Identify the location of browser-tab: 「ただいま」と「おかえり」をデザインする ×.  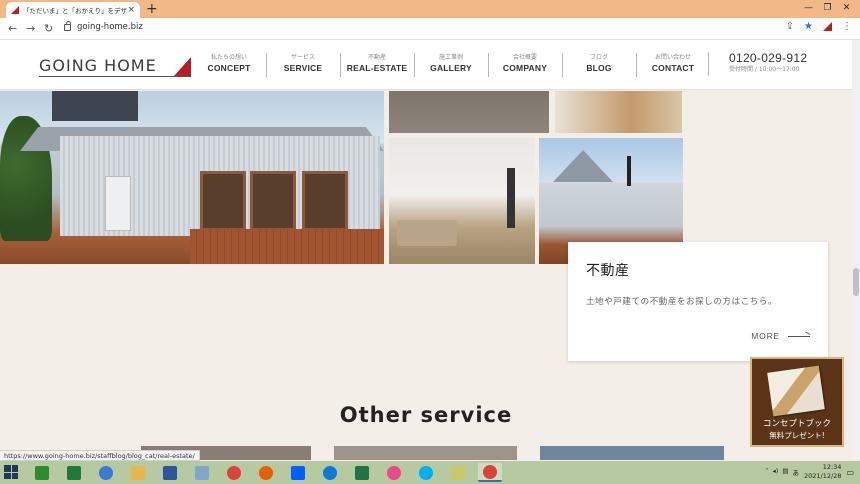
(73, 10).